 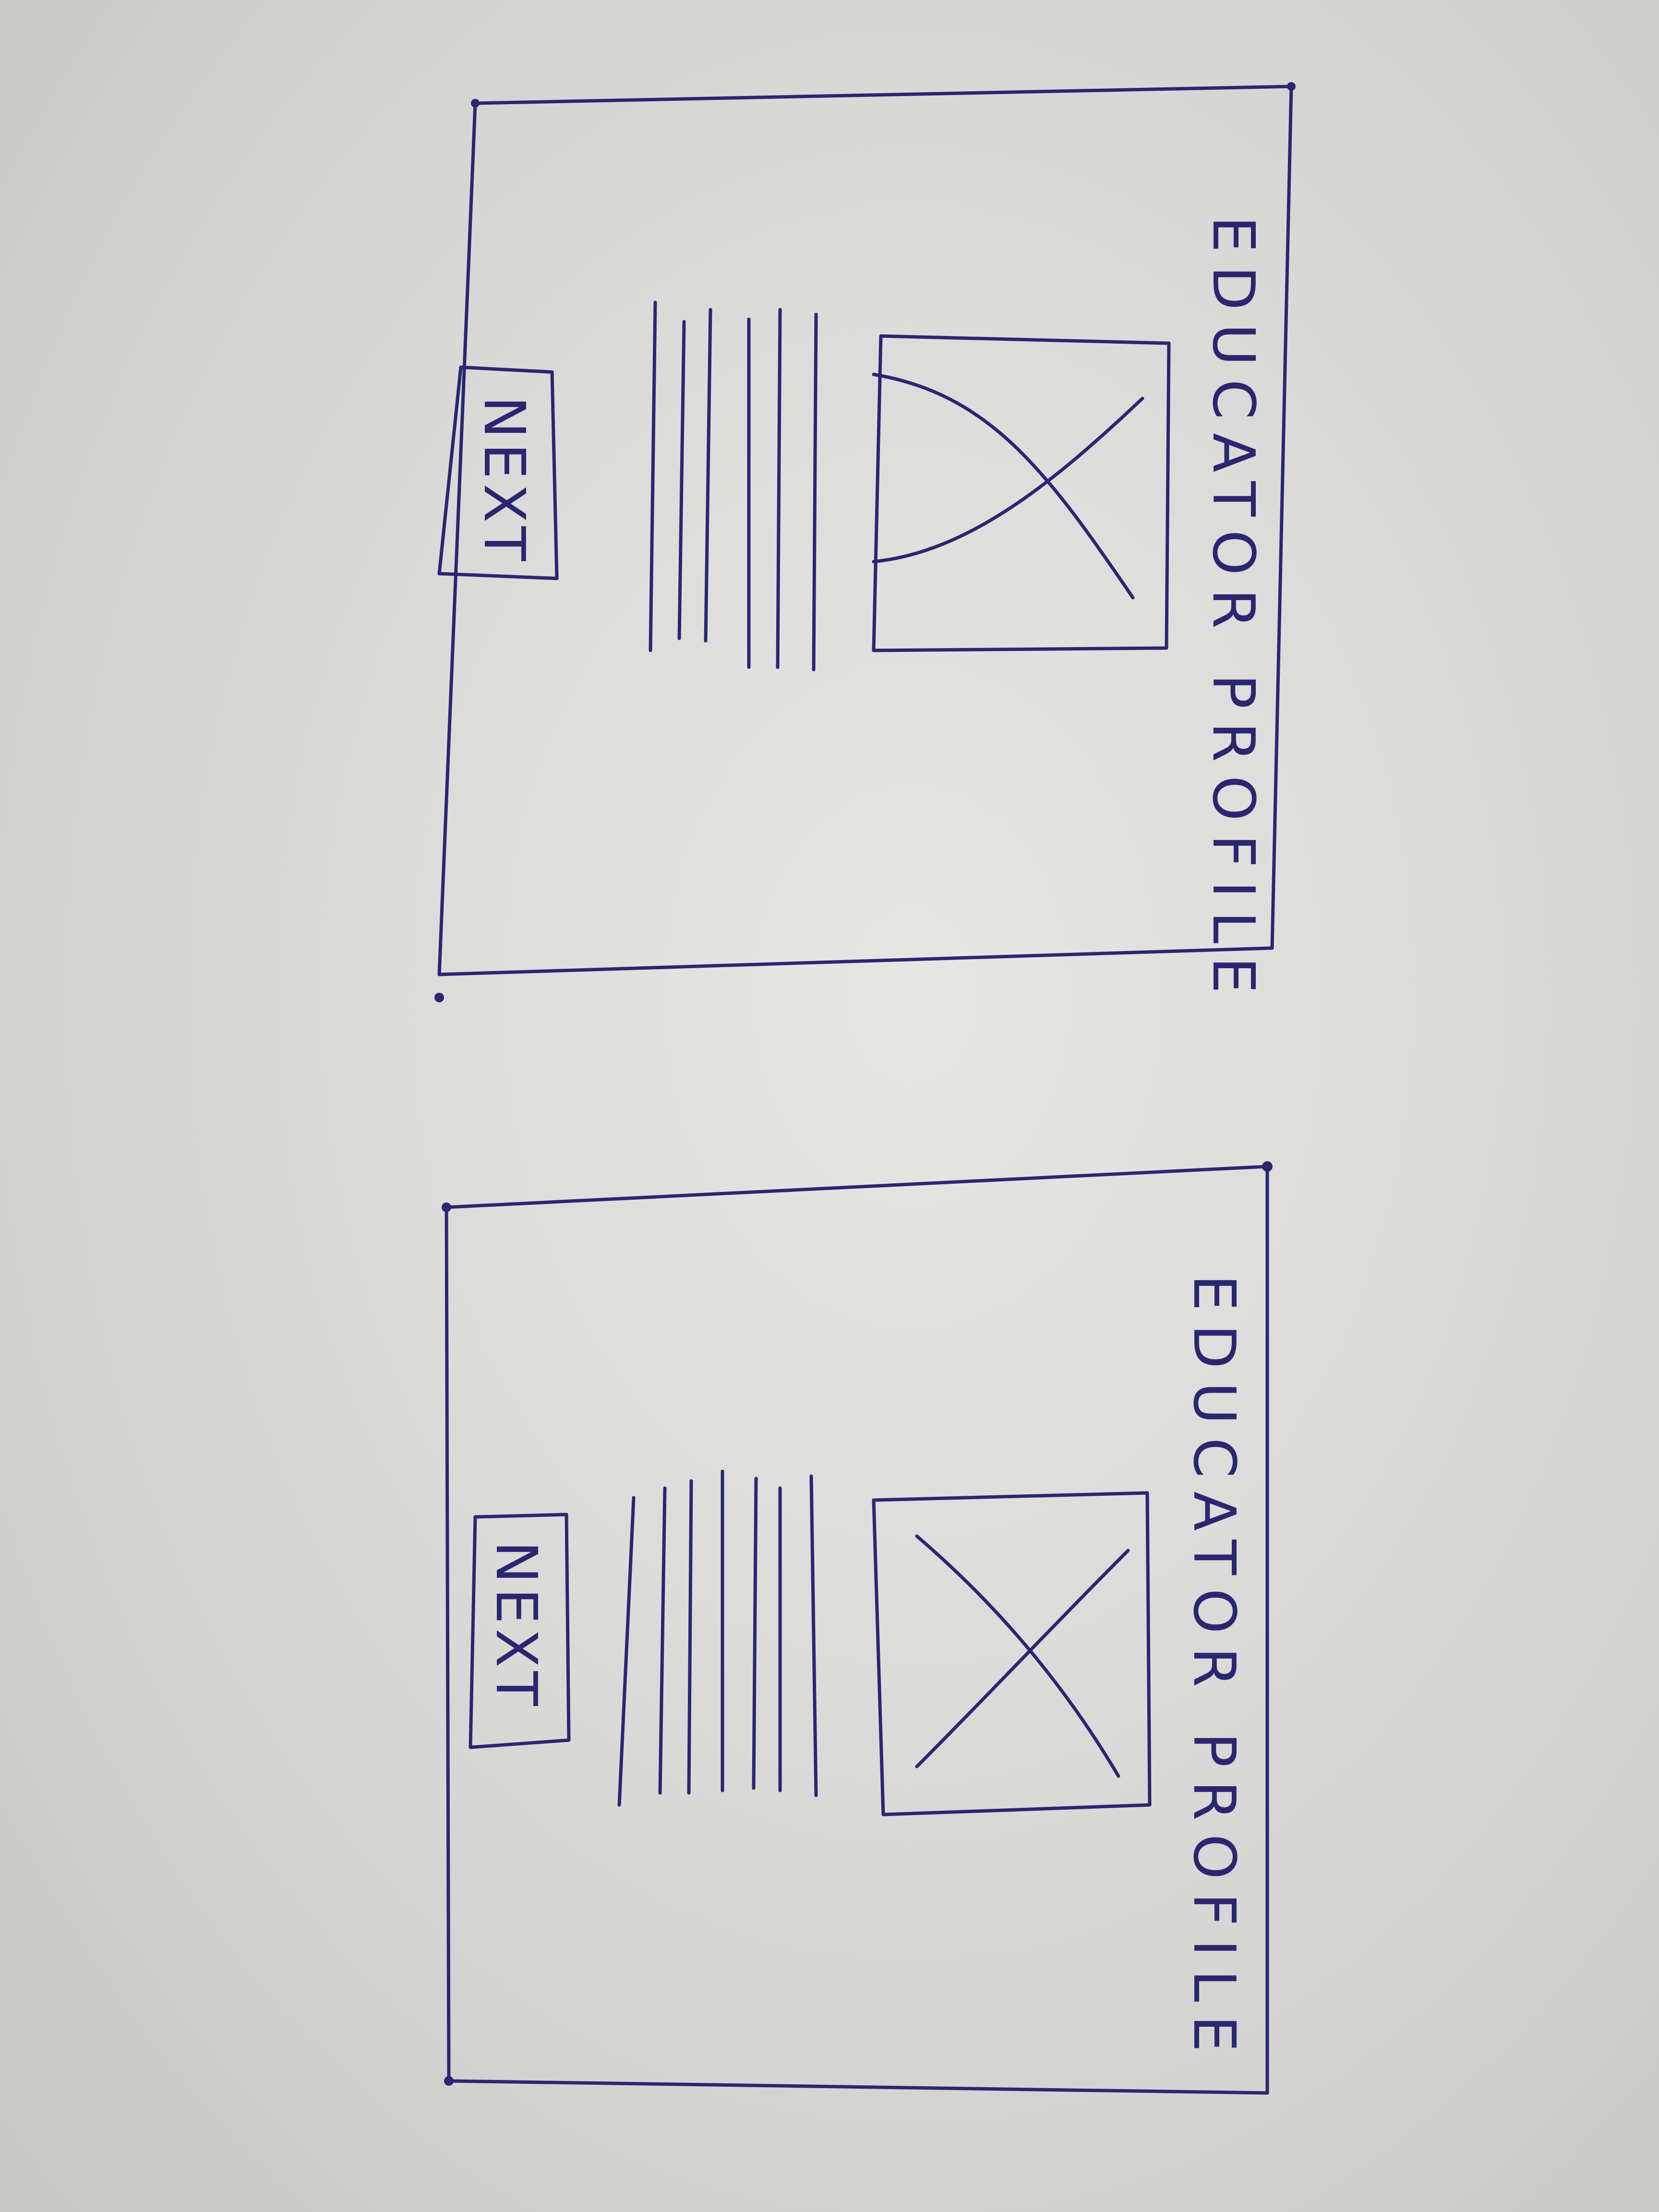 I want to click on screen-2-next-button-label: NEXT, so click(x=516, y=1626).